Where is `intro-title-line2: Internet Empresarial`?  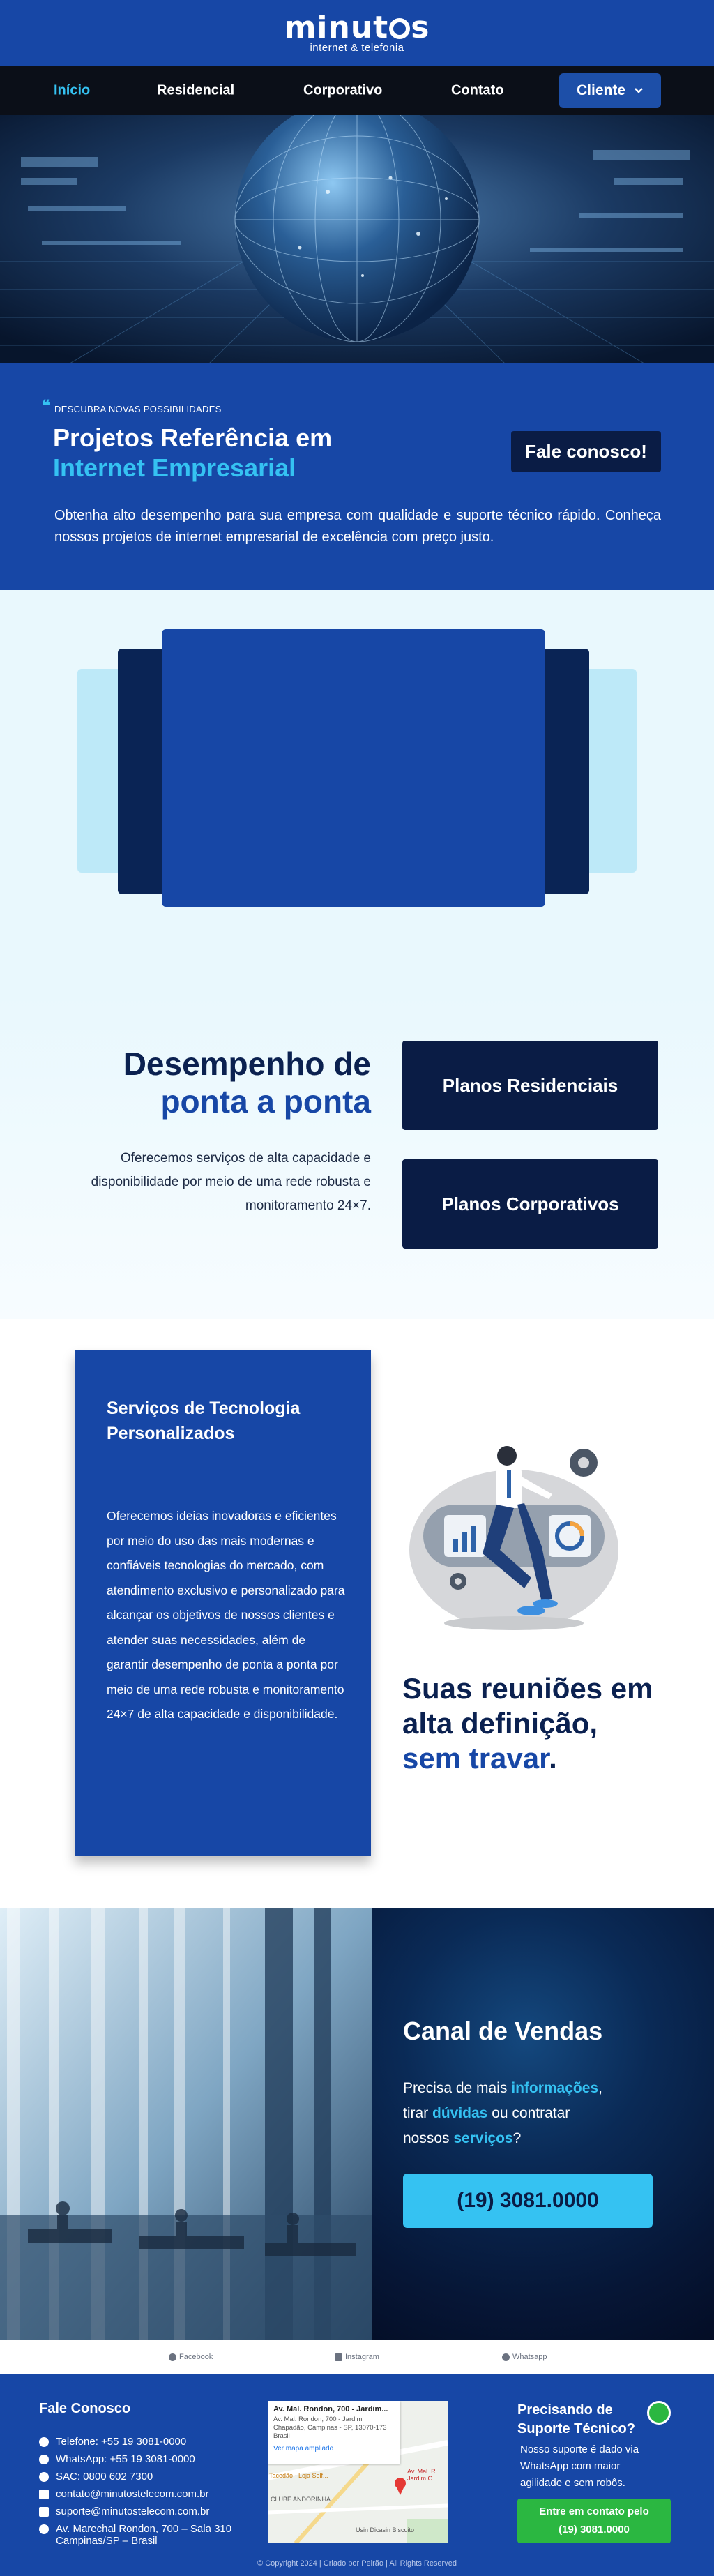 intro-title-line2: Internet Empresarial is located at coordinates (174, 467).